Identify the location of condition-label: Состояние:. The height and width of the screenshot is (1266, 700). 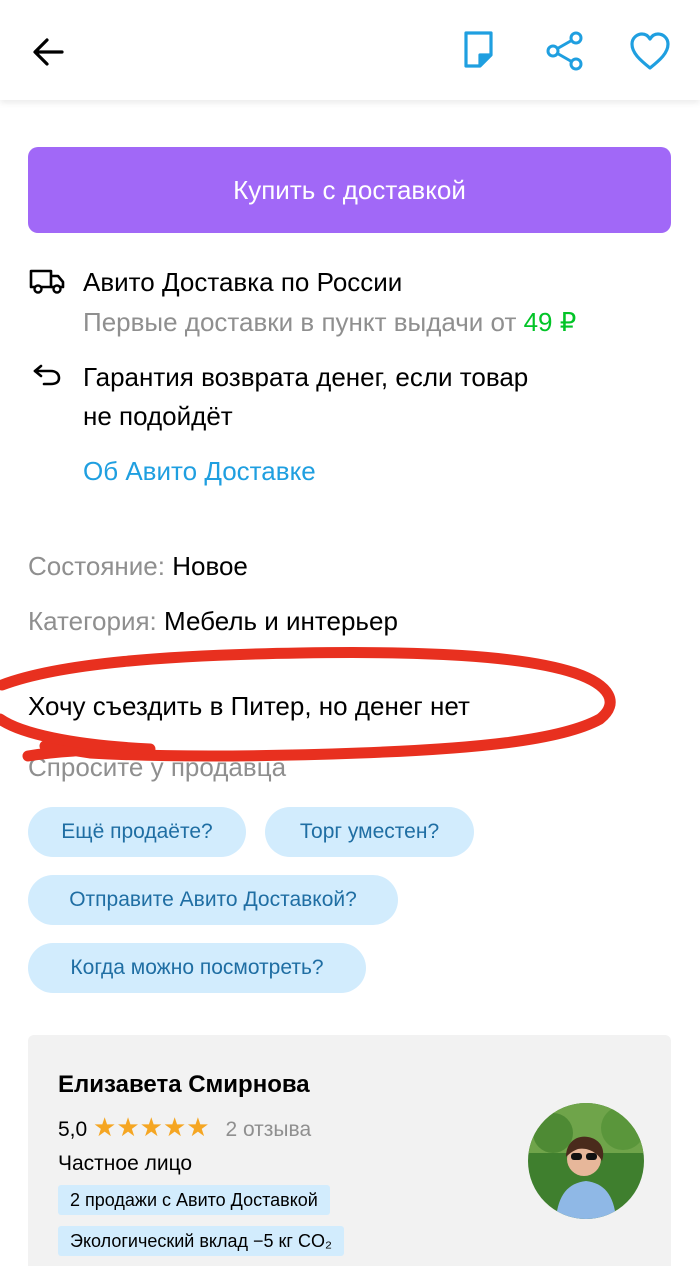
(96, 566).